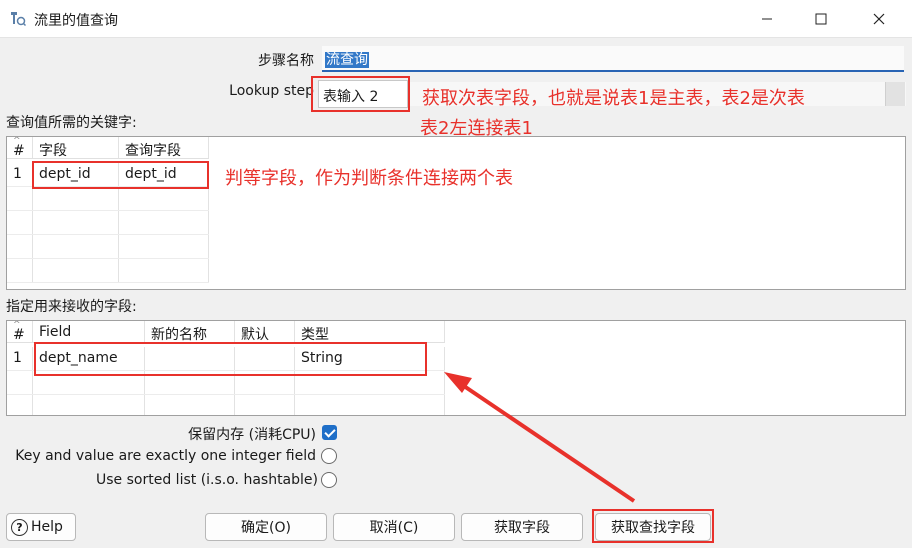 This screenshot has width=912, height=548. I want to click on help-button-label: Help, so click(47, 527).